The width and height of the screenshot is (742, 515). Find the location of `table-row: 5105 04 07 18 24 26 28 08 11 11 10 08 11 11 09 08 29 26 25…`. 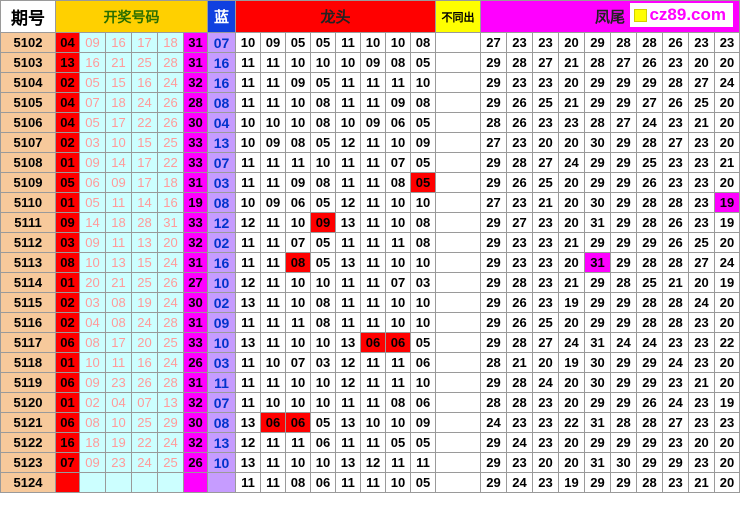

table-row: 5105 04 07 18 24 26 28 08 11 11 10 08 11 11 09 08 29 26 25… is located at coordinates (370, 102).